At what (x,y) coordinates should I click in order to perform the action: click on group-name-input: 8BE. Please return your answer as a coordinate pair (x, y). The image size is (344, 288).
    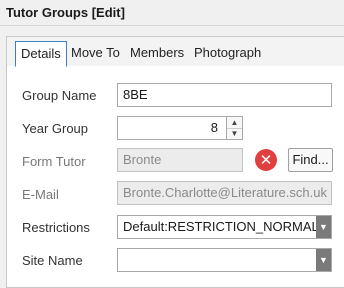
    Looking at the image, I should click on (224, 95).